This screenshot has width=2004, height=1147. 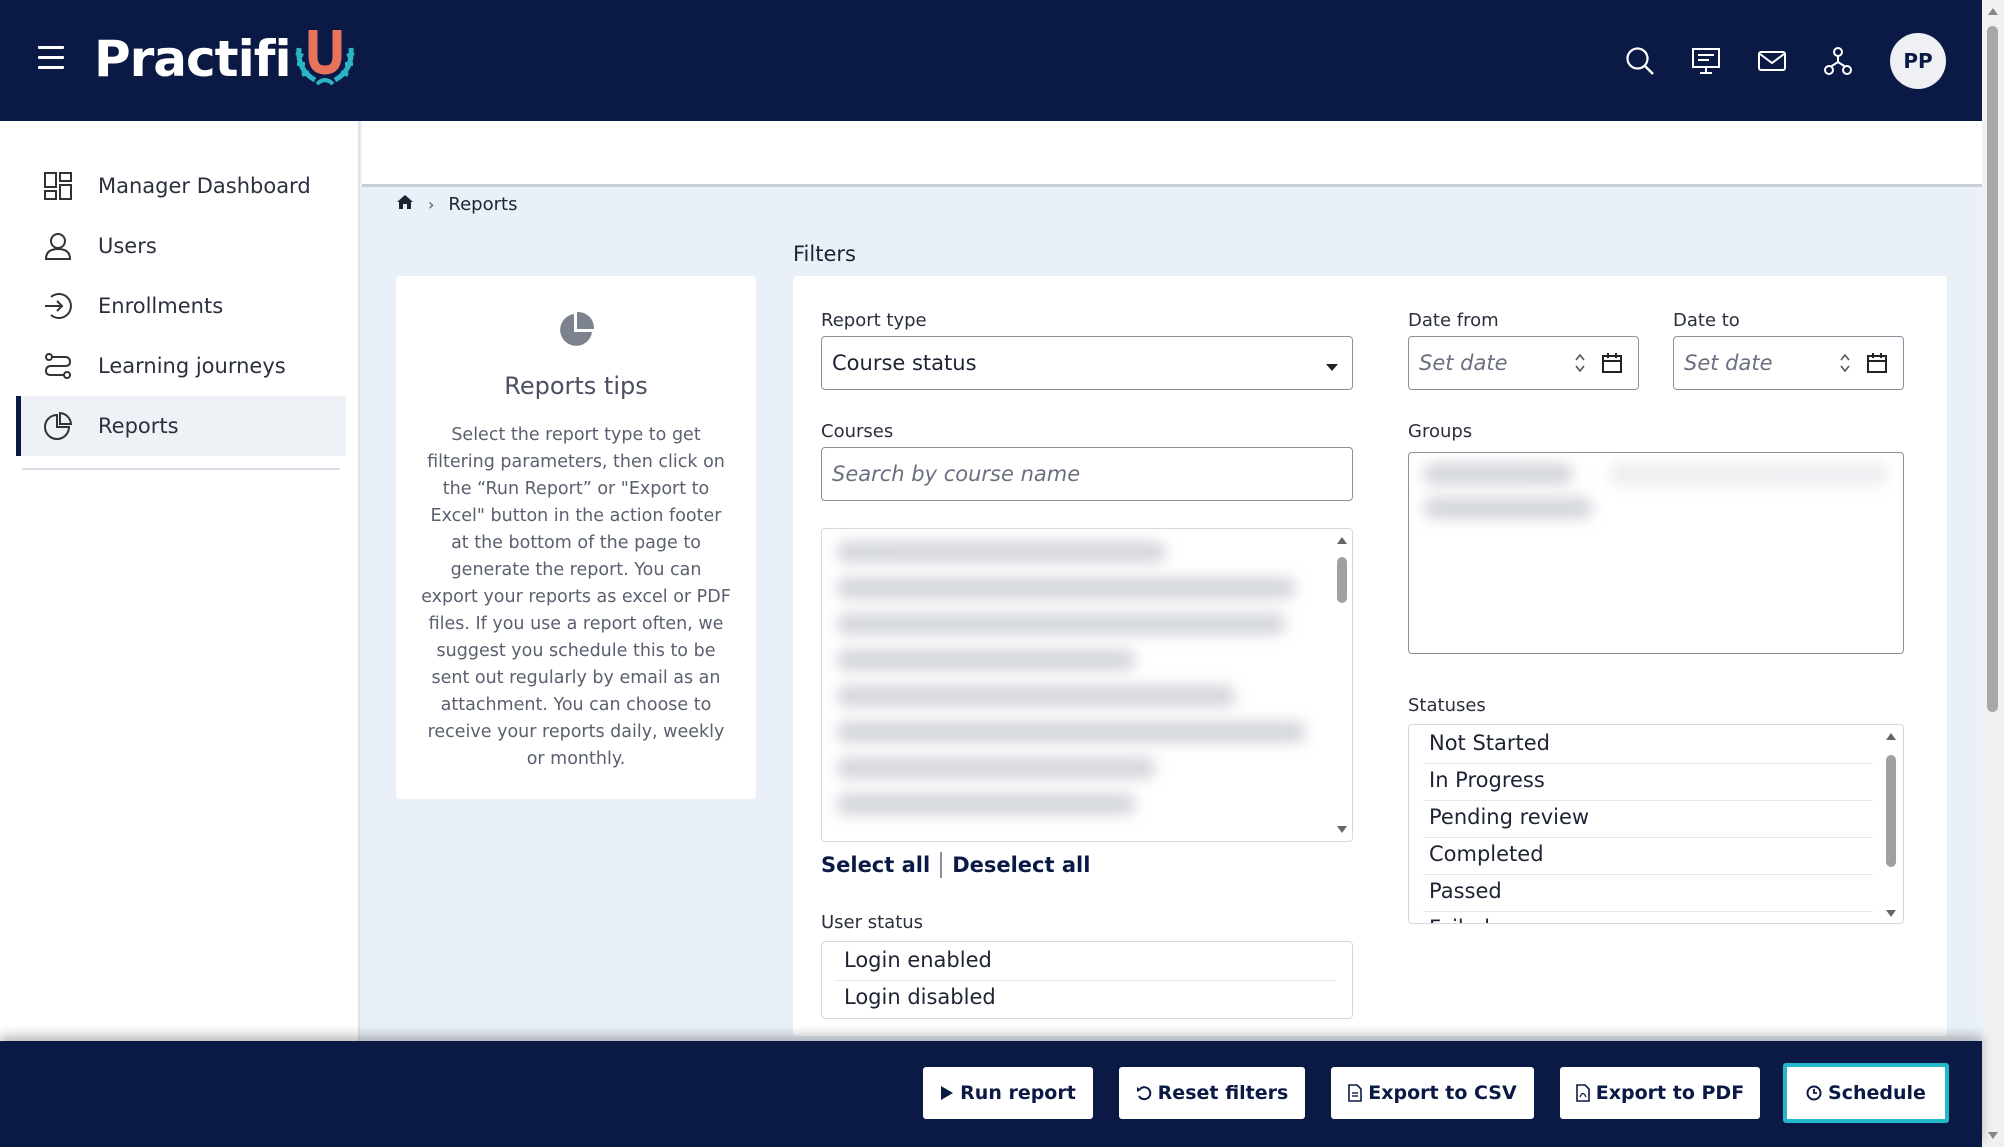 I want to click on filters-title: Filters, so click(x=824, y=254).